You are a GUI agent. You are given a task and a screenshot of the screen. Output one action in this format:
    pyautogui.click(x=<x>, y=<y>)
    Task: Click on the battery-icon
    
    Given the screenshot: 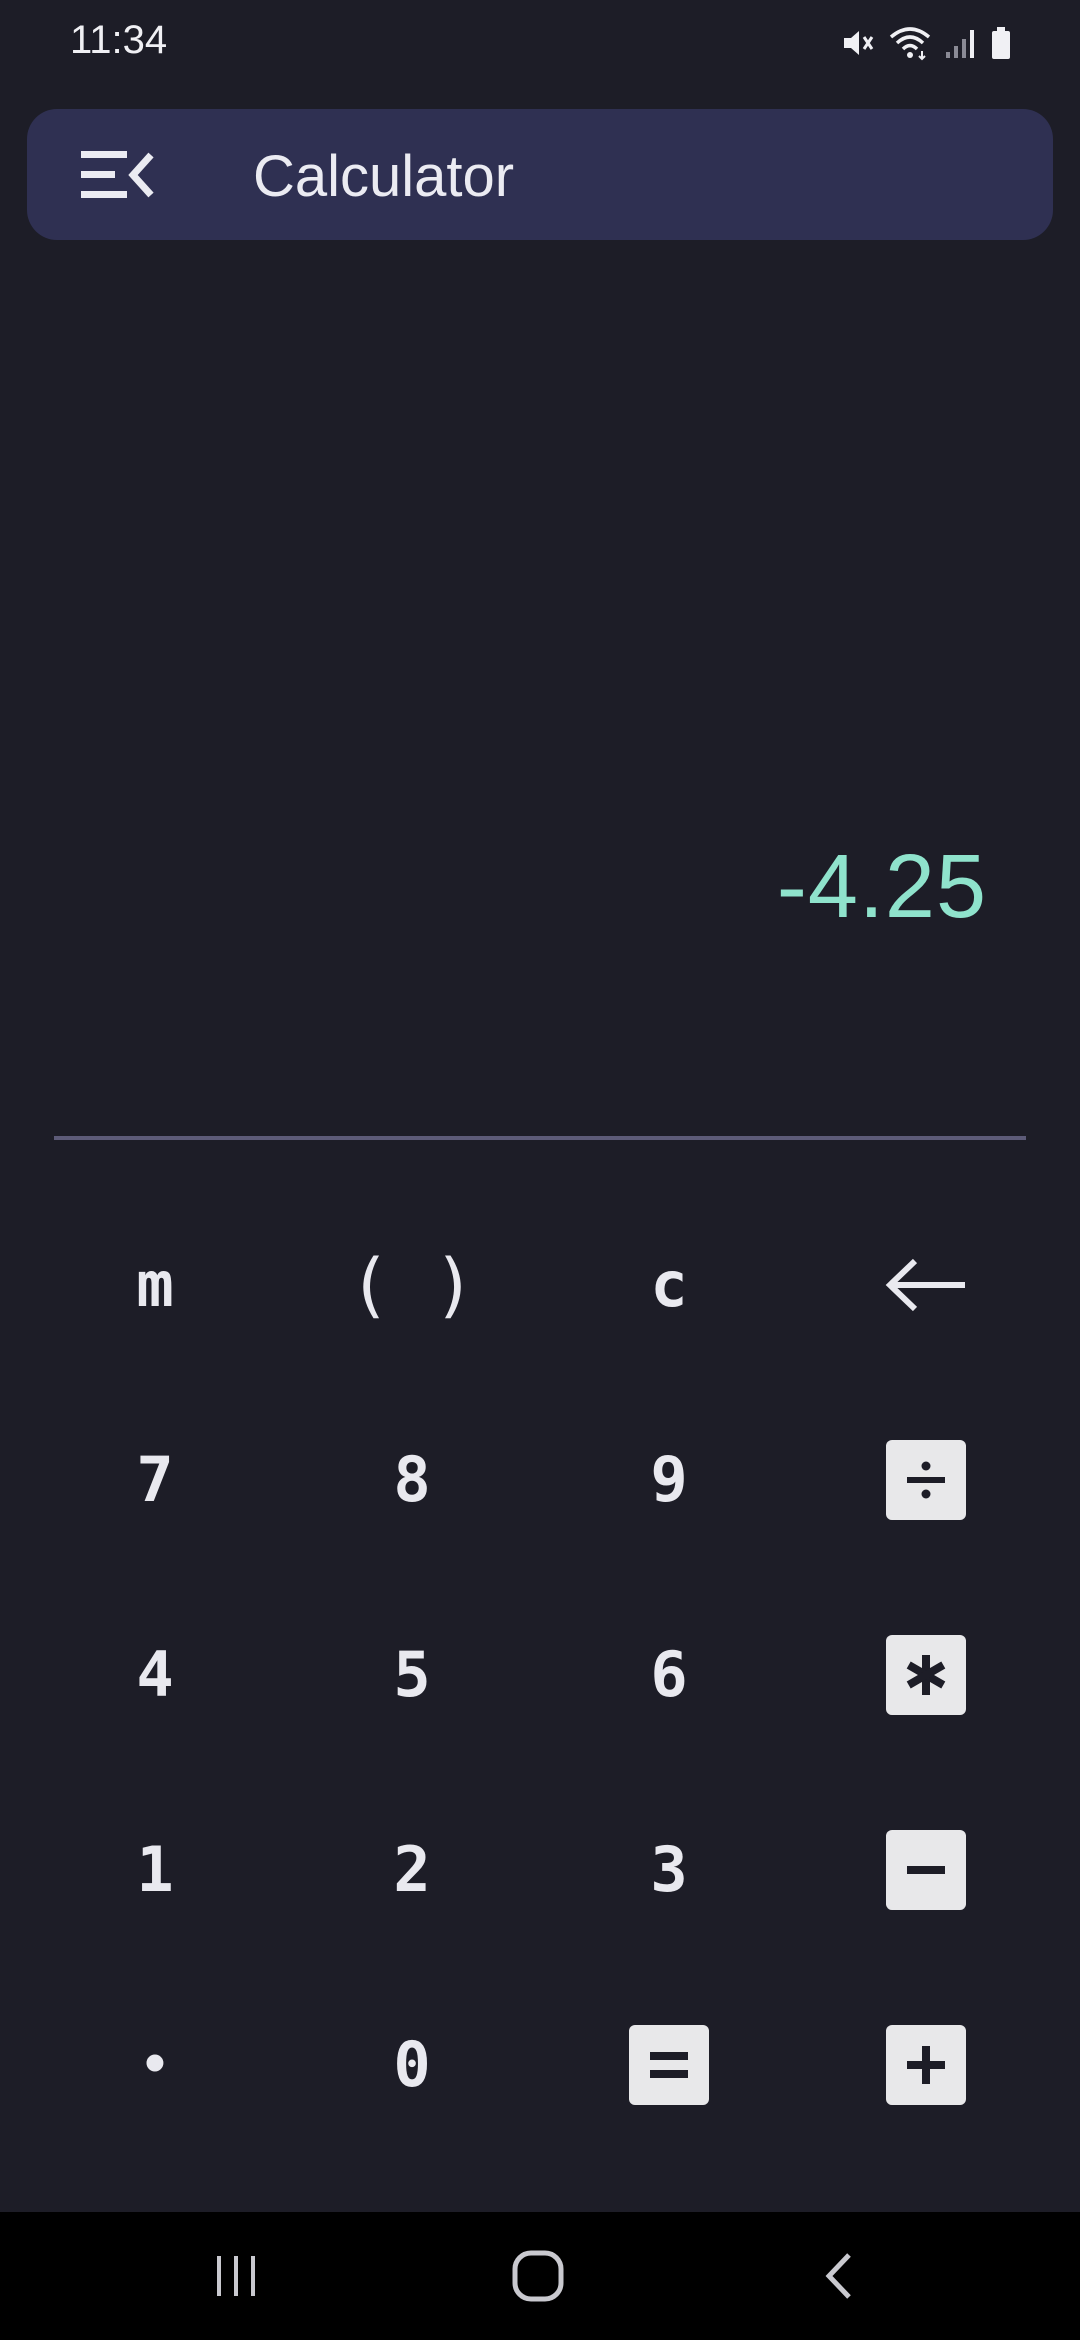 What is the action you would take?
    pyautogui.click(x=1001, y=43)
    